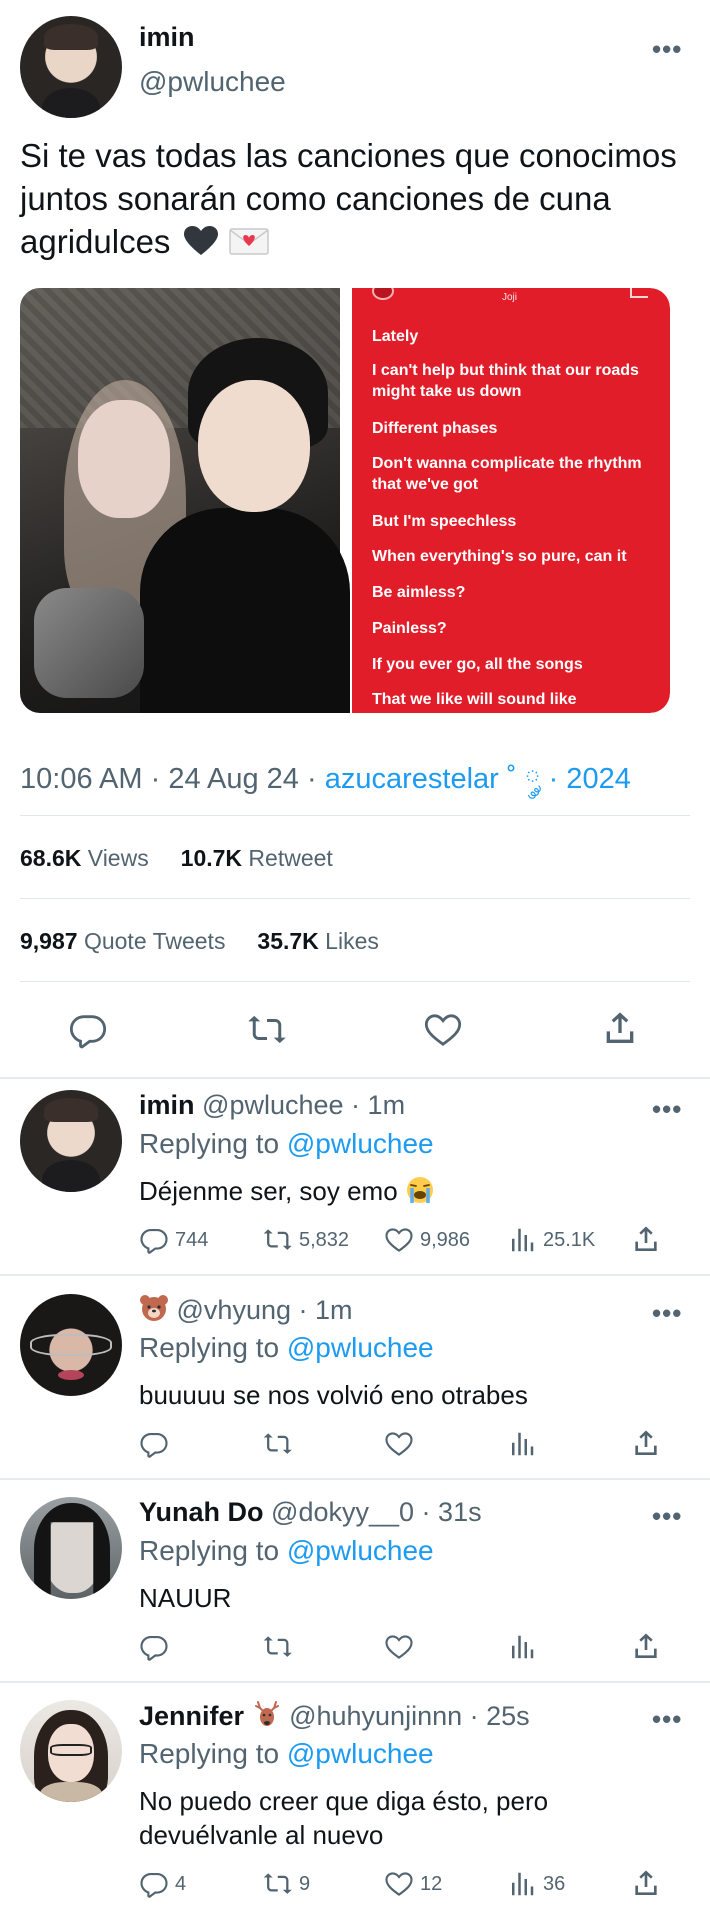  I want to click on retweet-button: 5,832, so click(305, 1240).